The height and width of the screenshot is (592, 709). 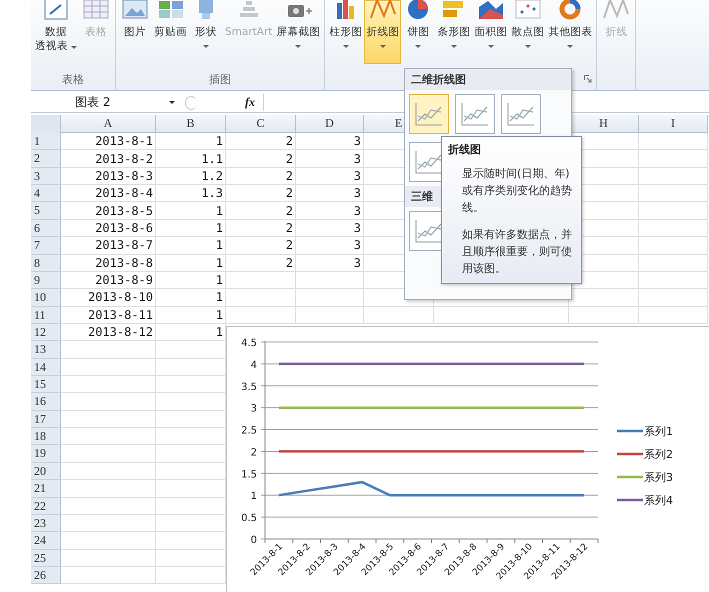 What do you see at coordinates (46, 489) in the screenshot?
I see `row-header: 21` at bounding box center [46, 489].